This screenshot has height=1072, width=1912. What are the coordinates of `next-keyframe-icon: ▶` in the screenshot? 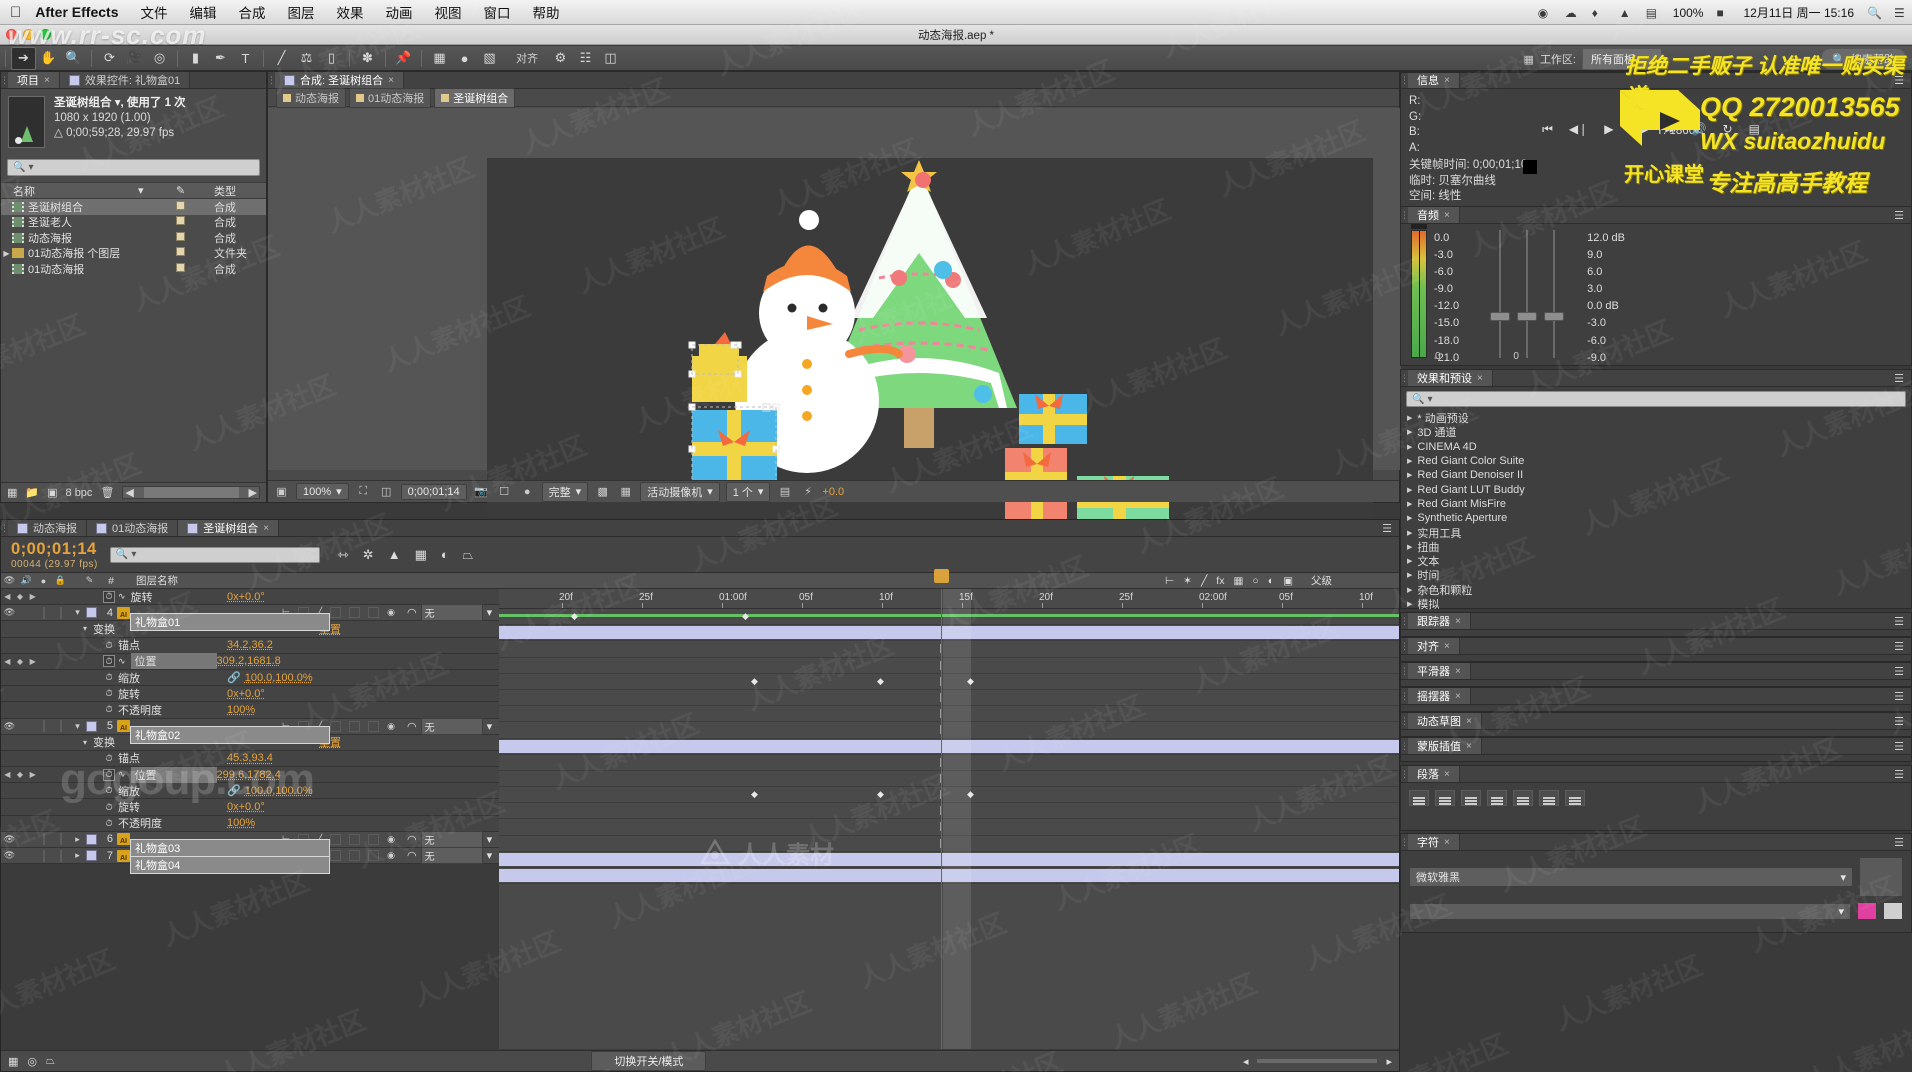 It's located at (33, 661).